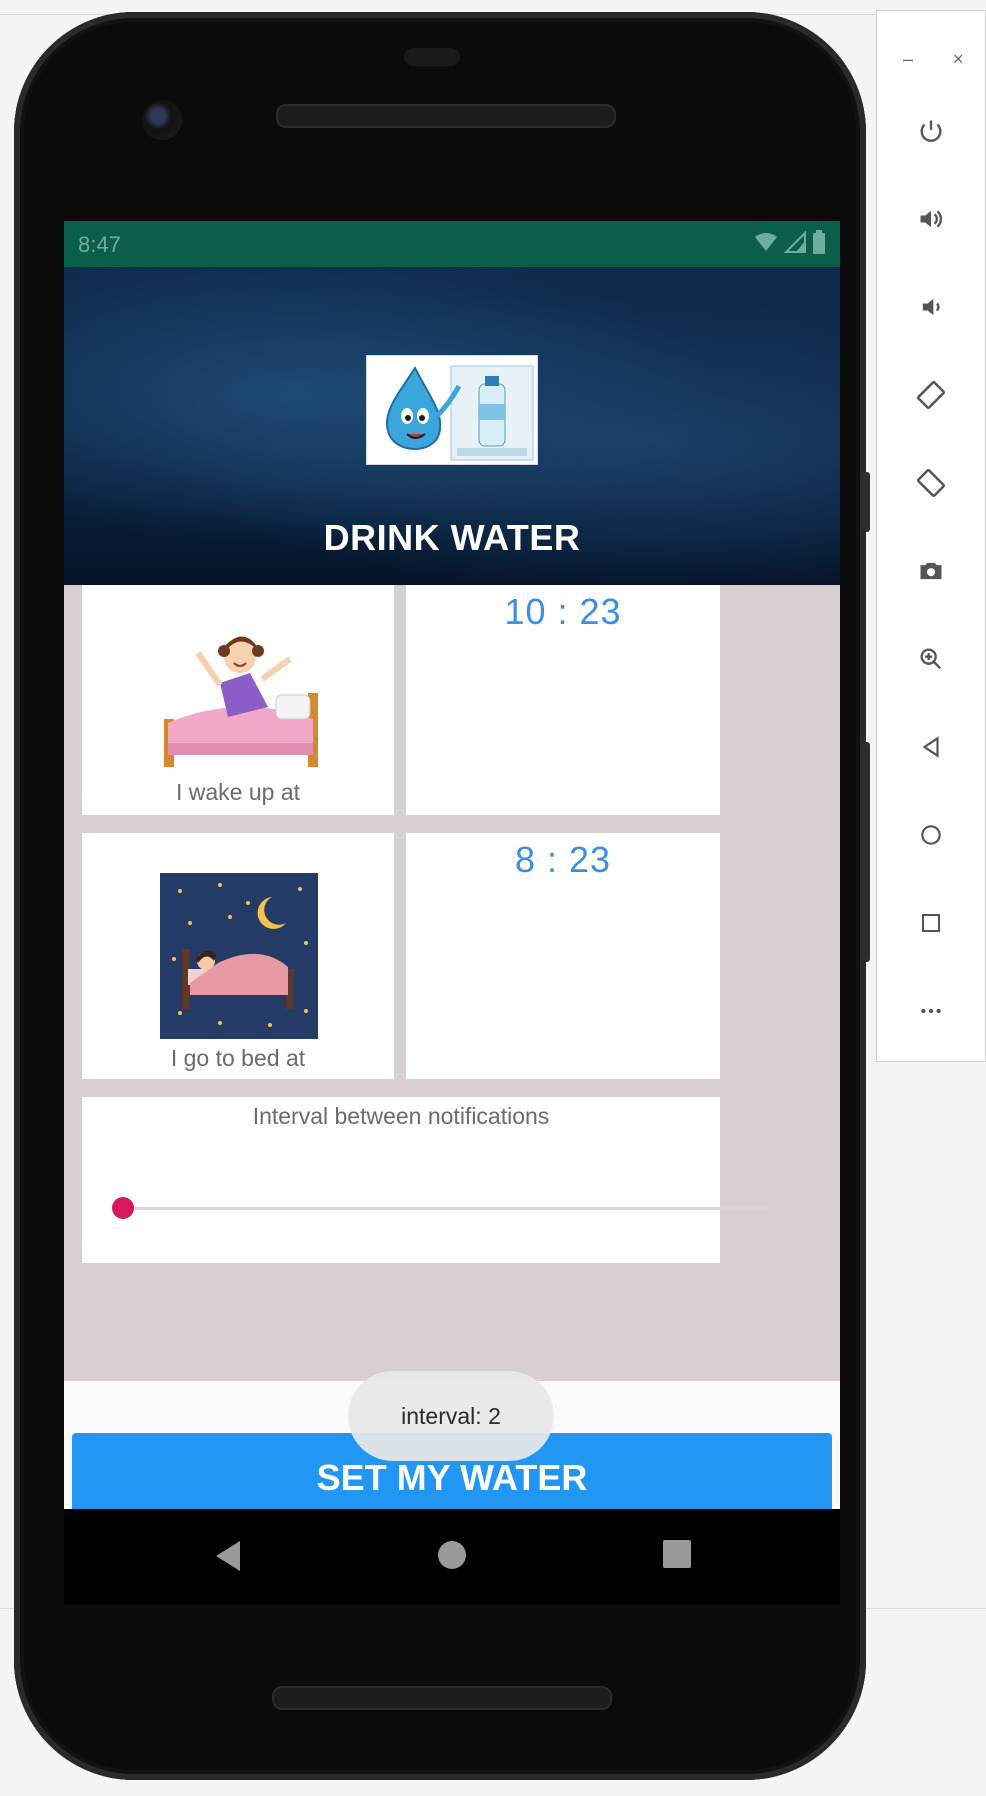  I want to click on power-icon, so click(931, 131).